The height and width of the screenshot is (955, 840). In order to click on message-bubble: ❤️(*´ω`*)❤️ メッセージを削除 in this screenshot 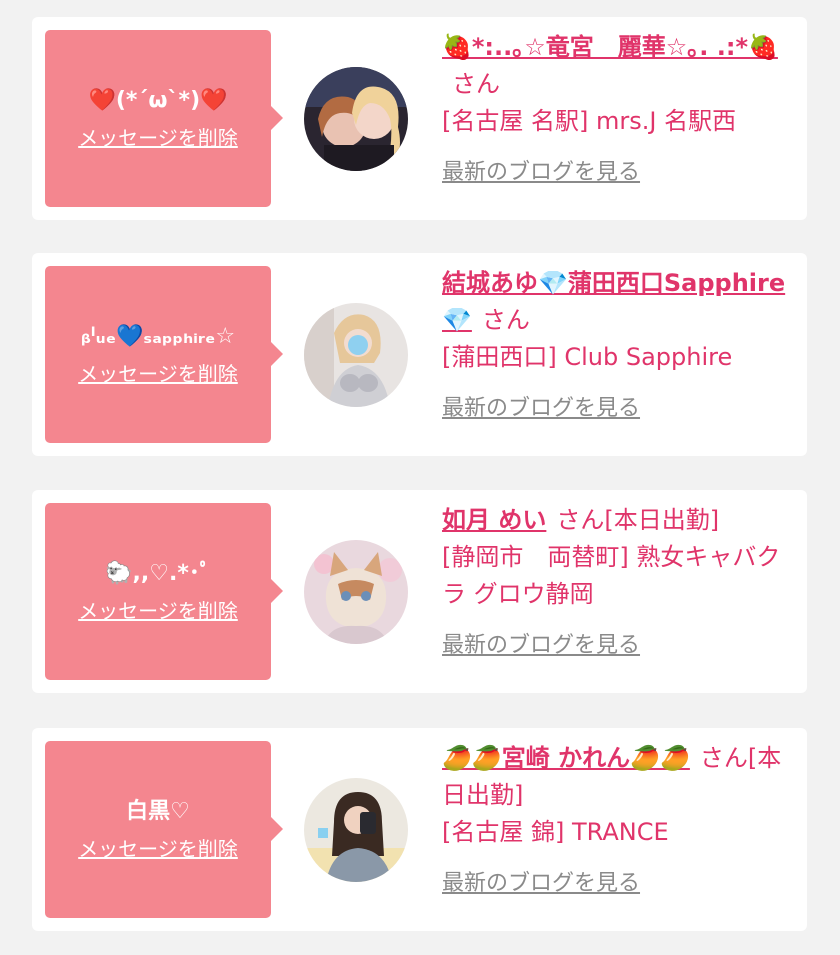, I will do `click(164, 118)`.